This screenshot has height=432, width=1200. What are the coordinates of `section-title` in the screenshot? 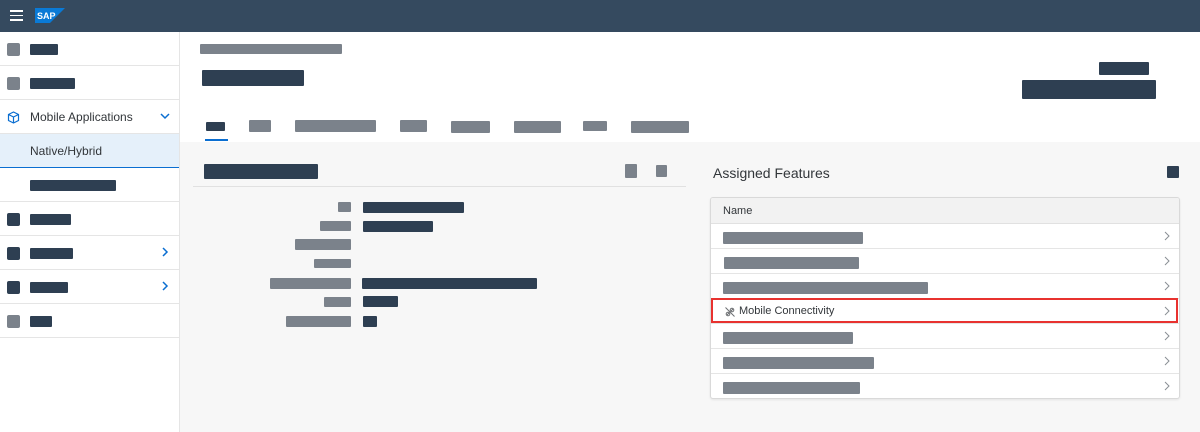 It's located at (261, 171).